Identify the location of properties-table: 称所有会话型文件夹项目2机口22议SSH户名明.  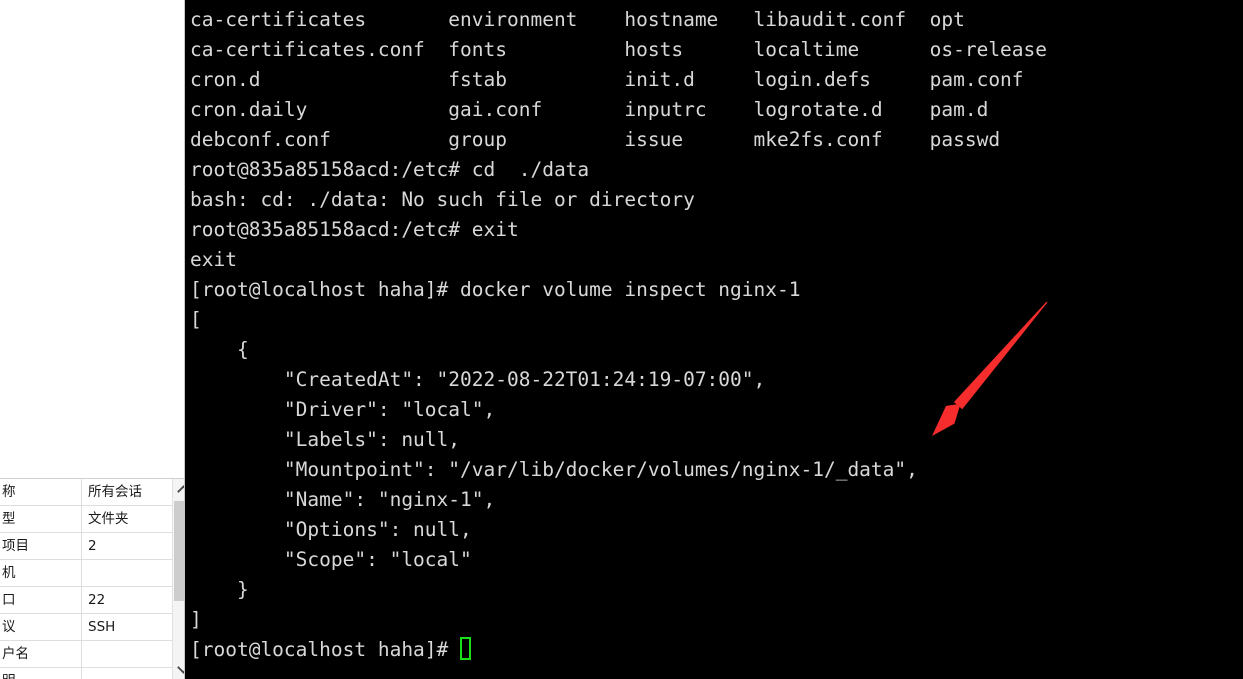
(86, 579).